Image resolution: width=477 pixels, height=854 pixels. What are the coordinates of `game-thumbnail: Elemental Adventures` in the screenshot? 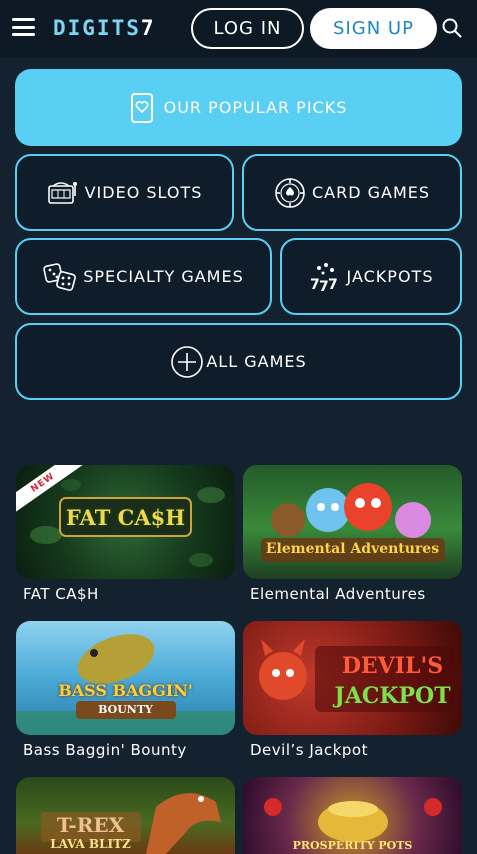 It's located at (352, 522).